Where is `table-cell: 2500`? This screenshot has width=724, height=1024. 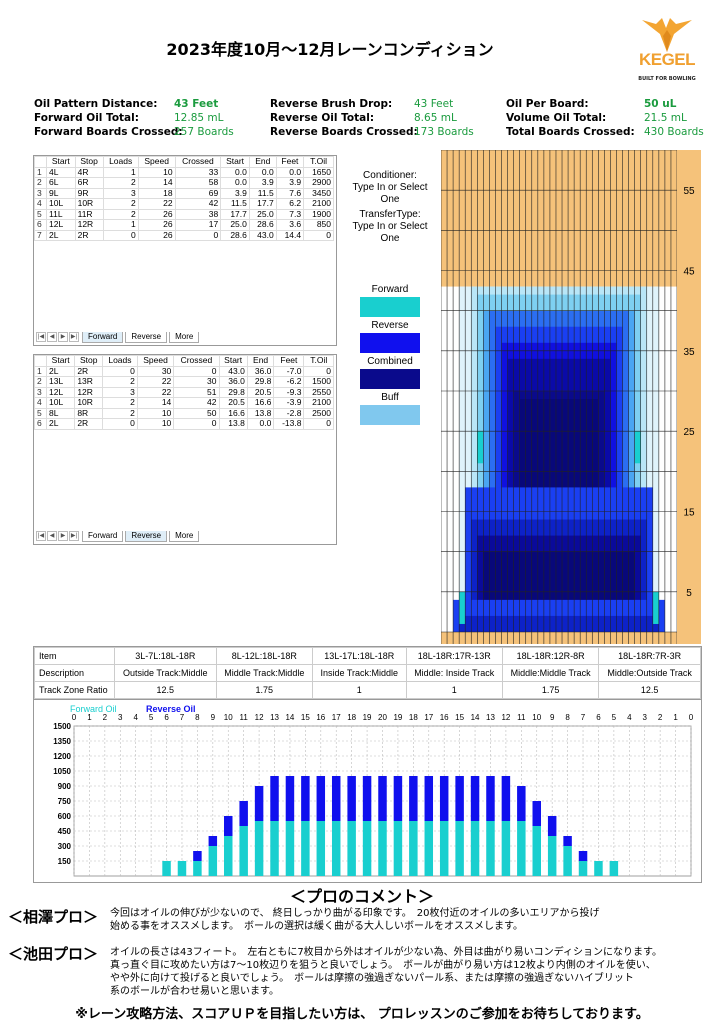 table-cell: 2500 is located at coordinates (318, 413).